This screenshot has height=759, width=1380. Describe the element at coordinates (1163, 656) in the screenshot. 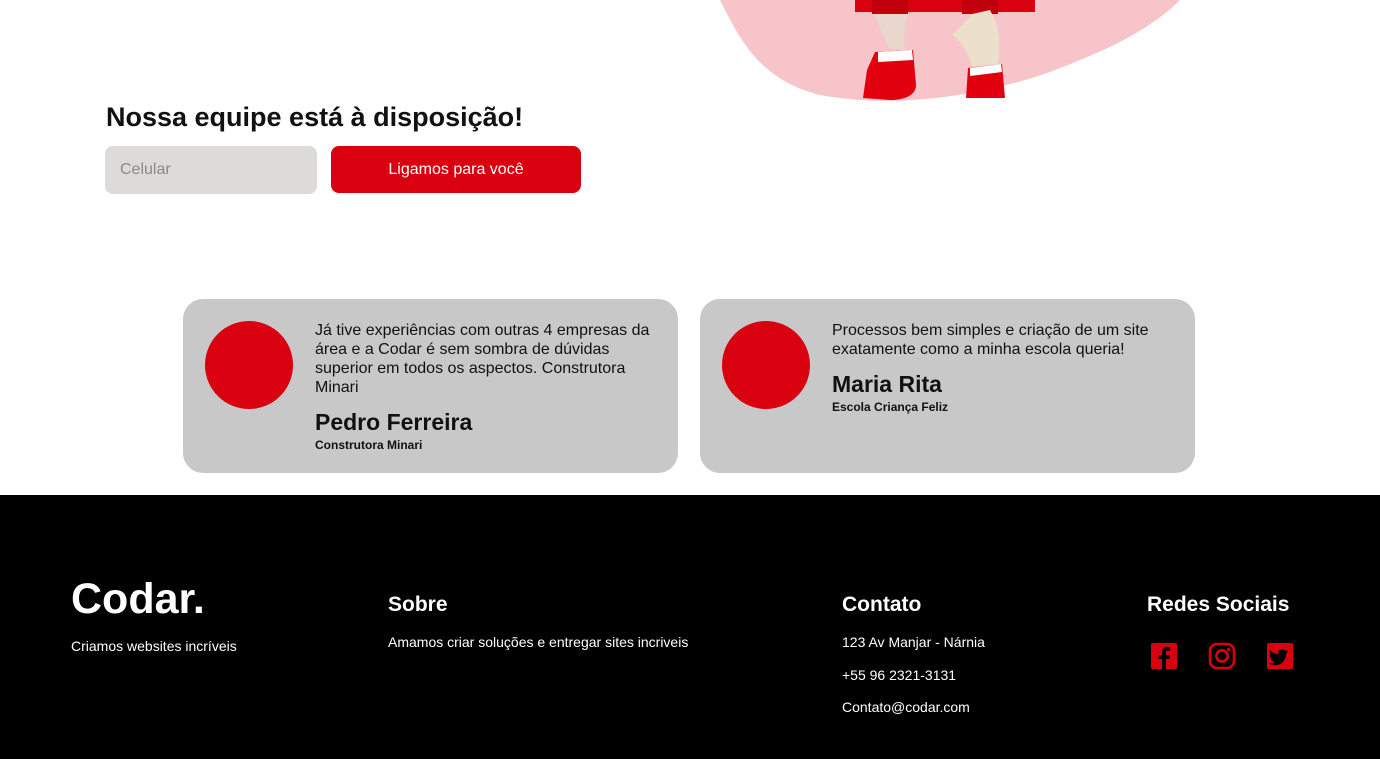

I see `facebook-icon` at that location.